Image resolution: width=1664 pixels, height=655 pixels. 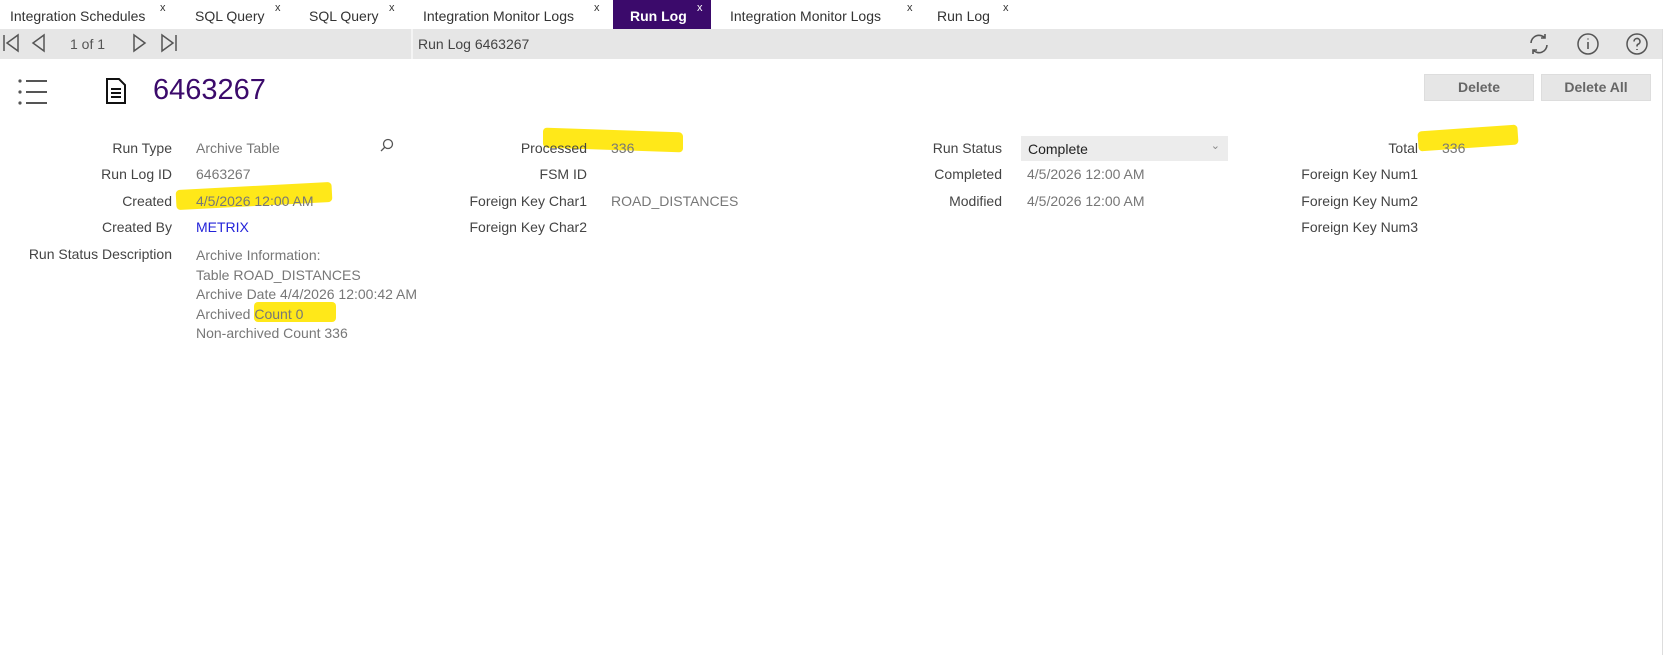 What do you see at coordinates (975, 201) in the screenshot?
I see `modified-label: Modified` at bounding box center [975, 201].